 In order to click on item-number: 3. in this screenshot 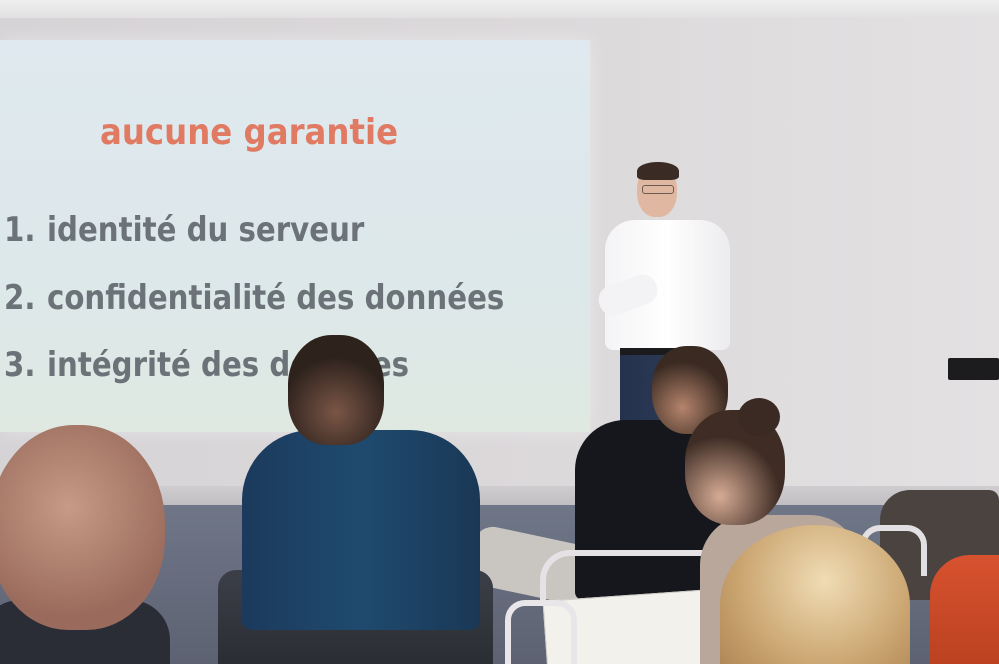, I will do `click(20, 365)`.